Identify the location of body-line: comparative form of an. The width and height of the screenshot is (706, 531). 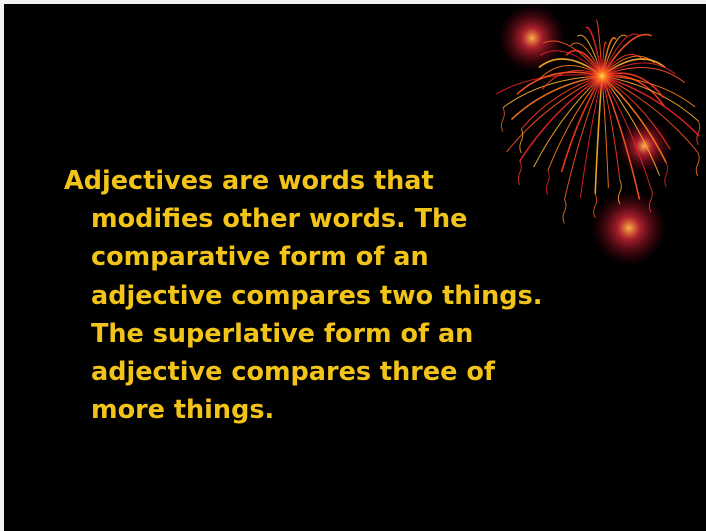
(260, 257).